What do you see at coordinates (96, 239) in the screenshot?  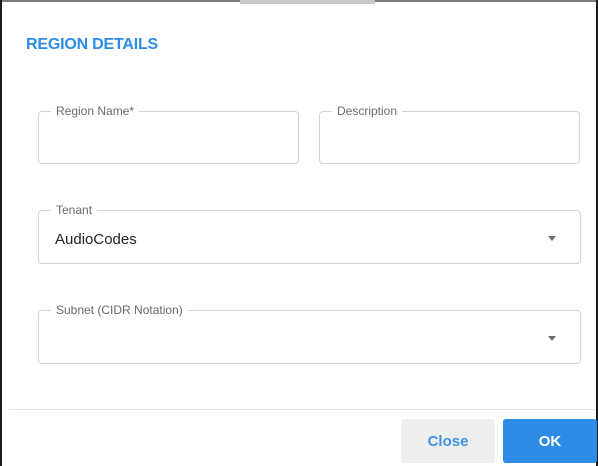 I see `tenant-value: AudioCodes` at bounding box center [96, 239].